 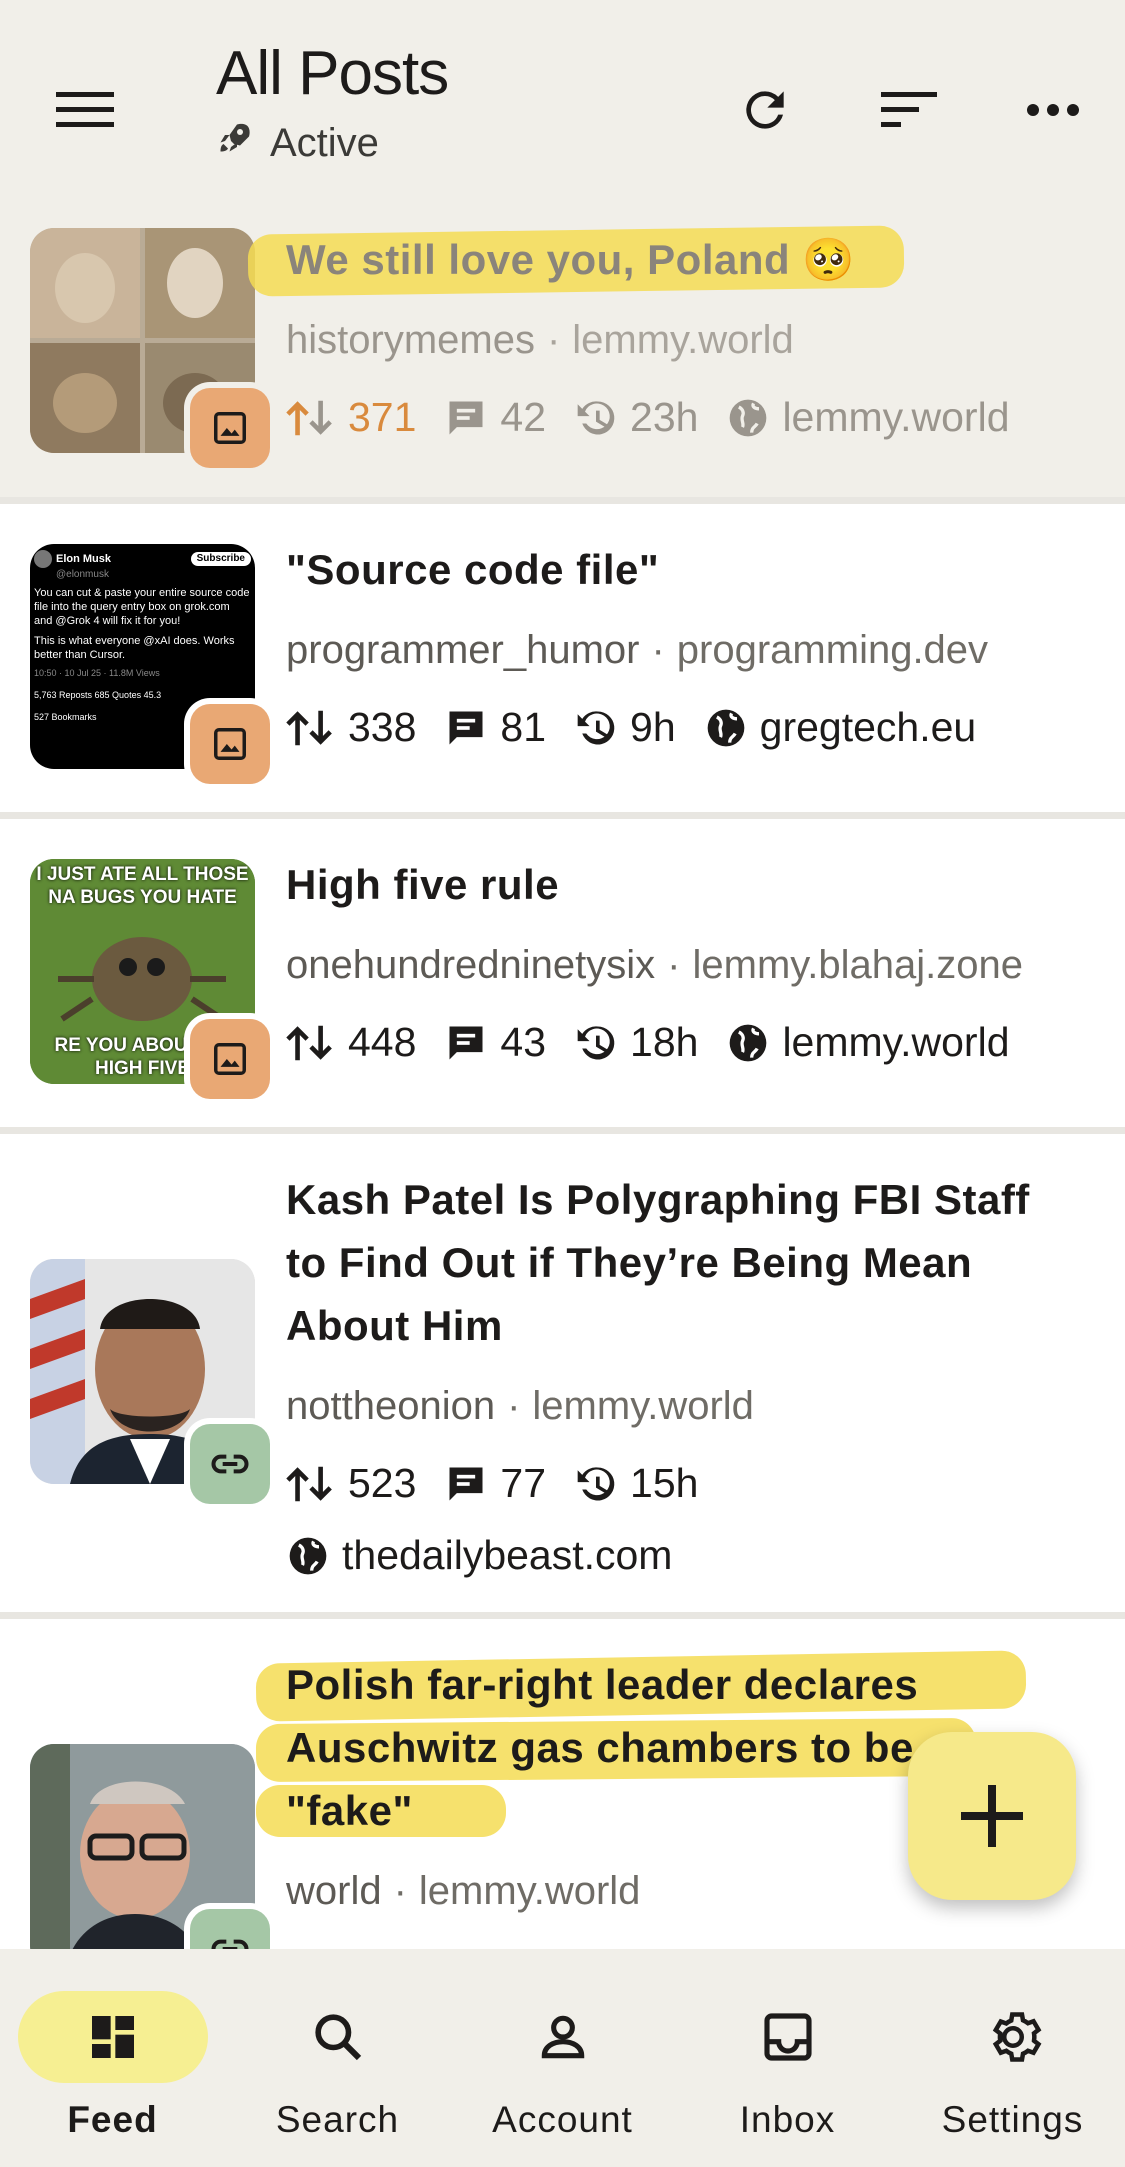 I want to click on post-community: world · lemmy.world, so click(x=463, y=1891).